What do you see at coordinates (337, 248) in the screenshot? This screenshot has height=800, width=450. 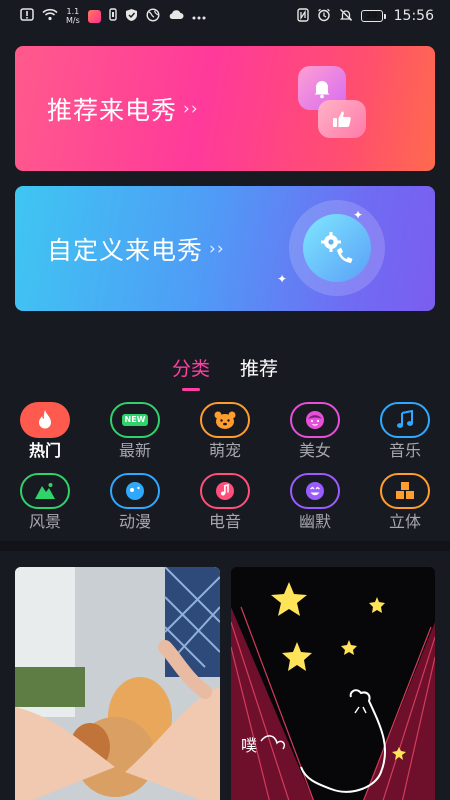 I see `gear-phone-icon` at bounding box center [337, 248].